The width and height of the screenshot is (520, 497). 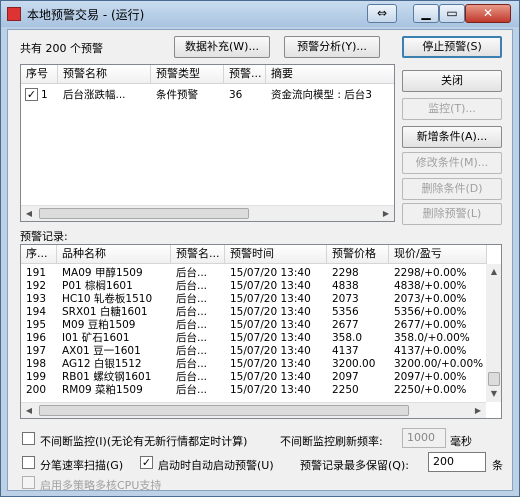 I want to click on record-price: 2097, so click(x=345, y=377).